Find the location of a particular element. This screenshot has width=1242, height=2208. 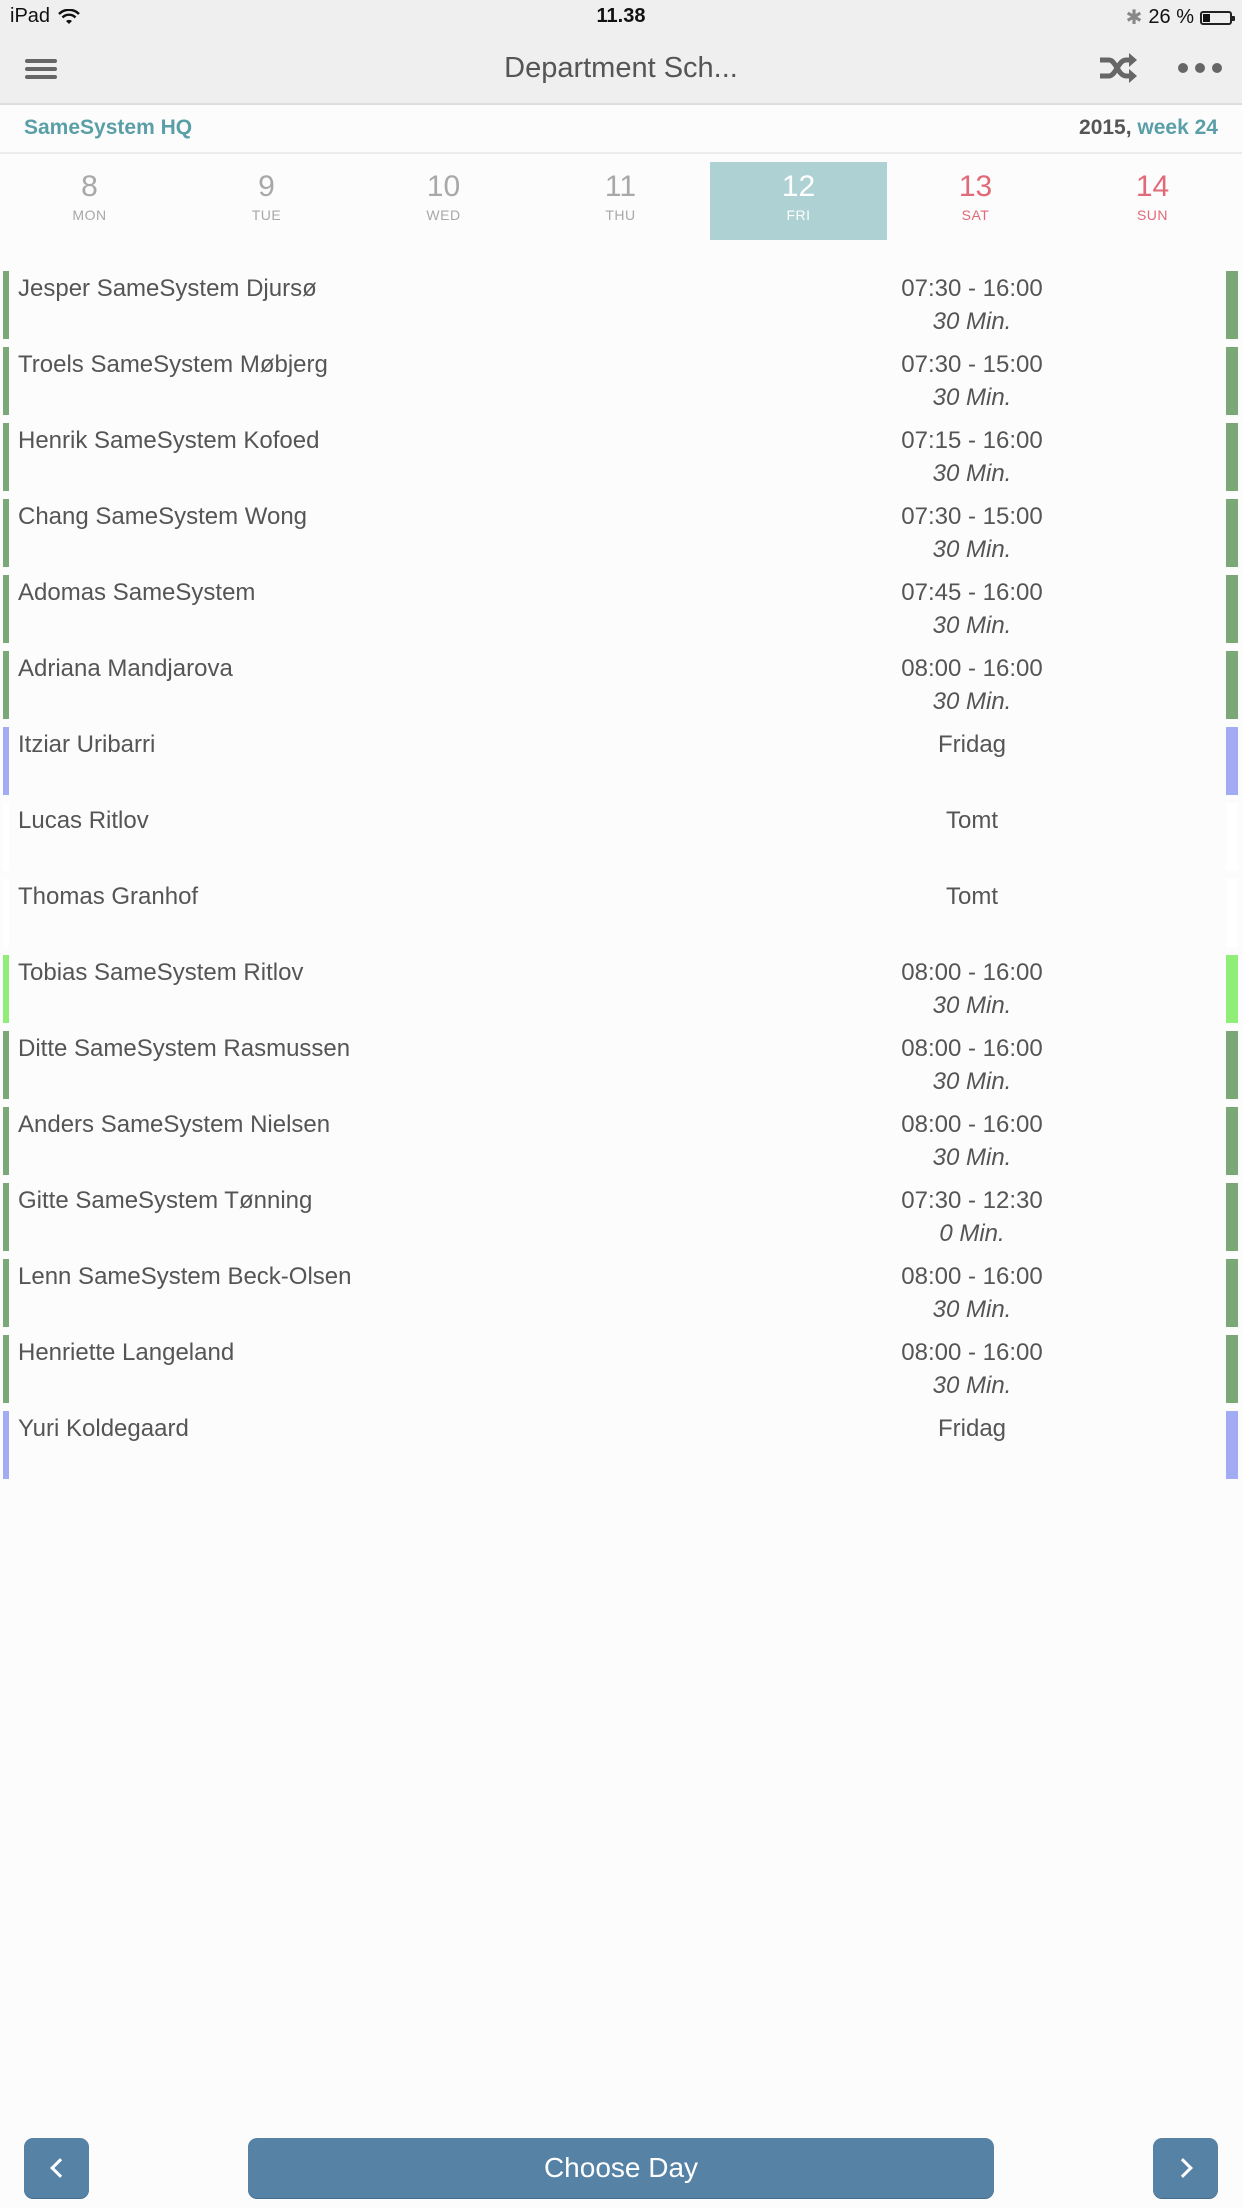

day-name: SUN is located at coordinates (1152, 215).